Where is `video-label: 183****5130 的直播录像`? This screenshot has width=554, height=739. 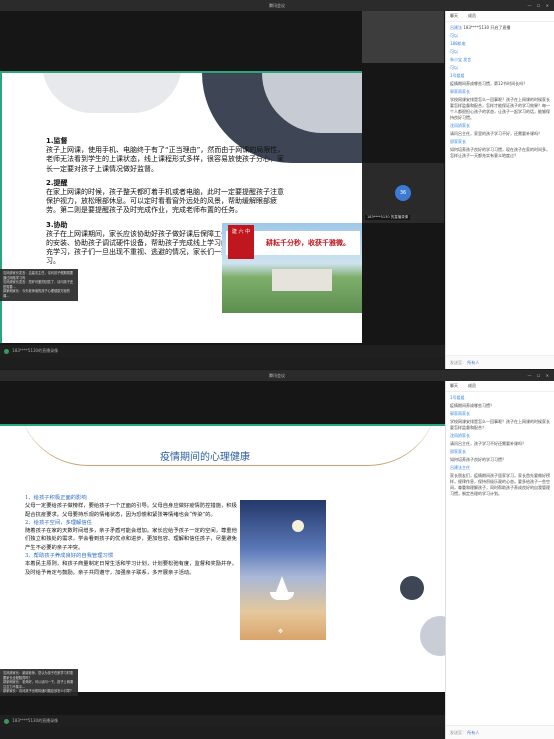
video-label: 183****5130 的直播录像 is located at coordinates (388, 217).